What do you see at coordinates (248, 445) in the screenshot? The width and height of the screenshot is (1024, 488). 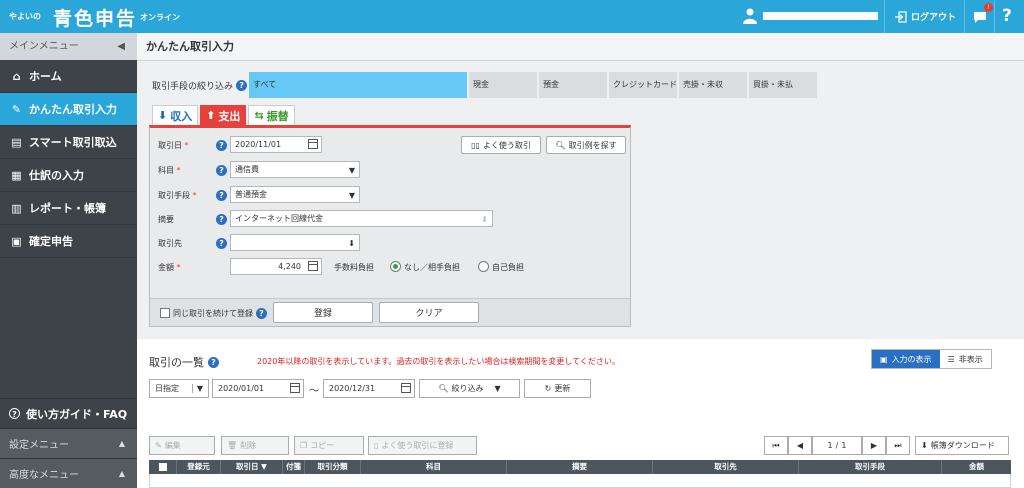 I see `delete-button-label: 削除` at bounding box center [248, 445].